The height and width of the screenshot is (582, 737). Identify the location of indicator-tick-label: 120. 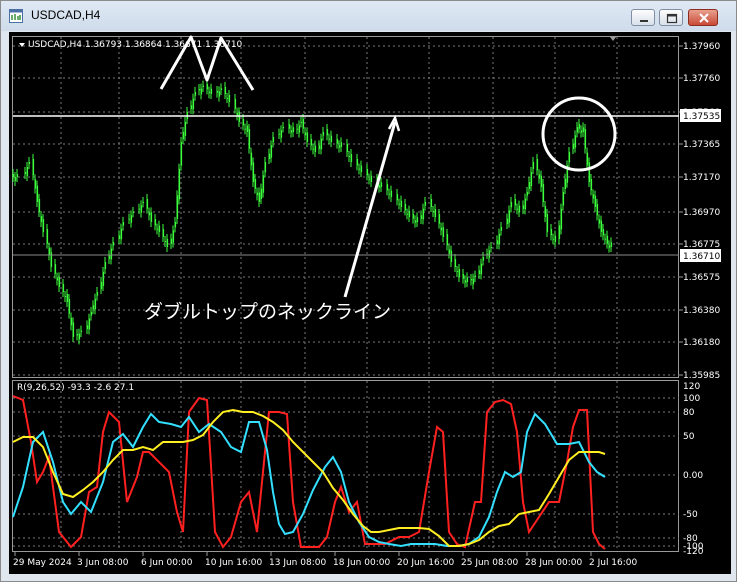
(691, 387).